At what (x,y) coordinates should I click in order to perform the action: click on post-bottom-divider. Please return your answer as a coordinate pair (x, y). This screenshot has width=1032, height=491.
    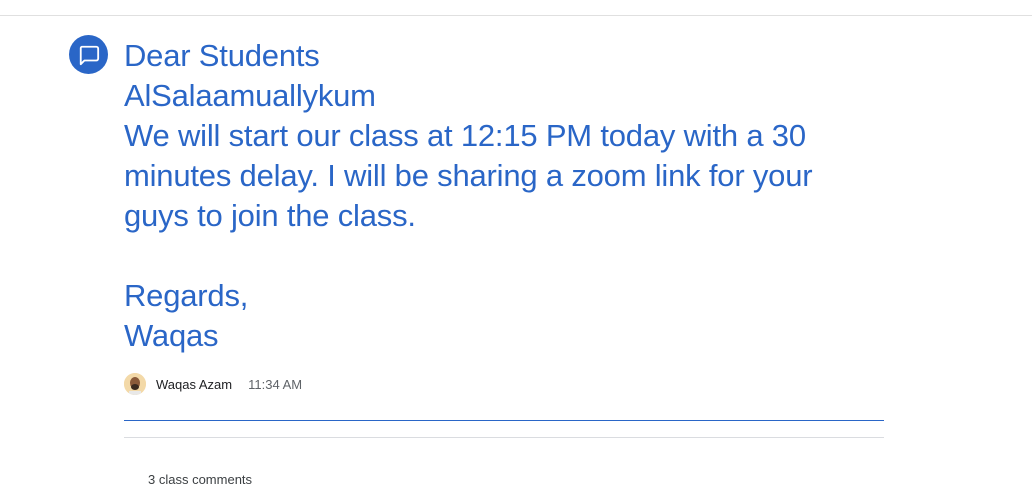
    Looking at the image, I should click on (504, 420).